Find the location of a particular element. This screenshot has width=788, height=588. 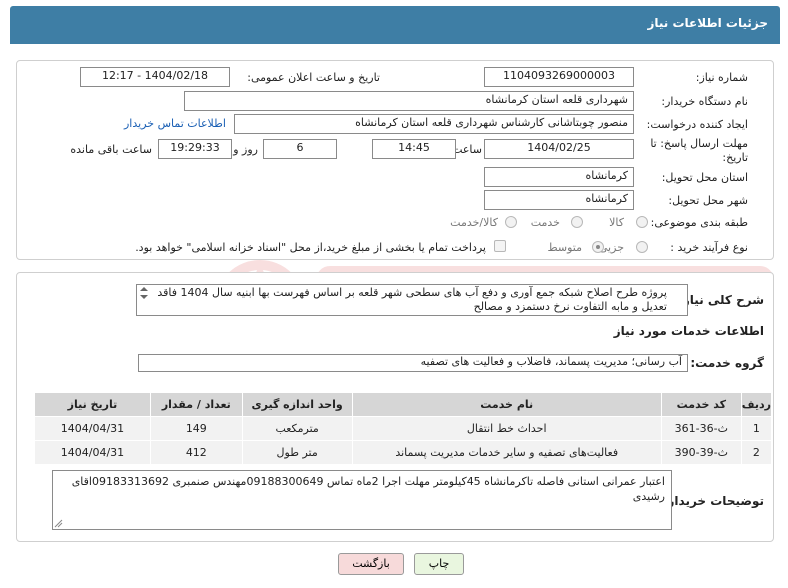

category-radio-goods-service is located at coordinates (511, 222).